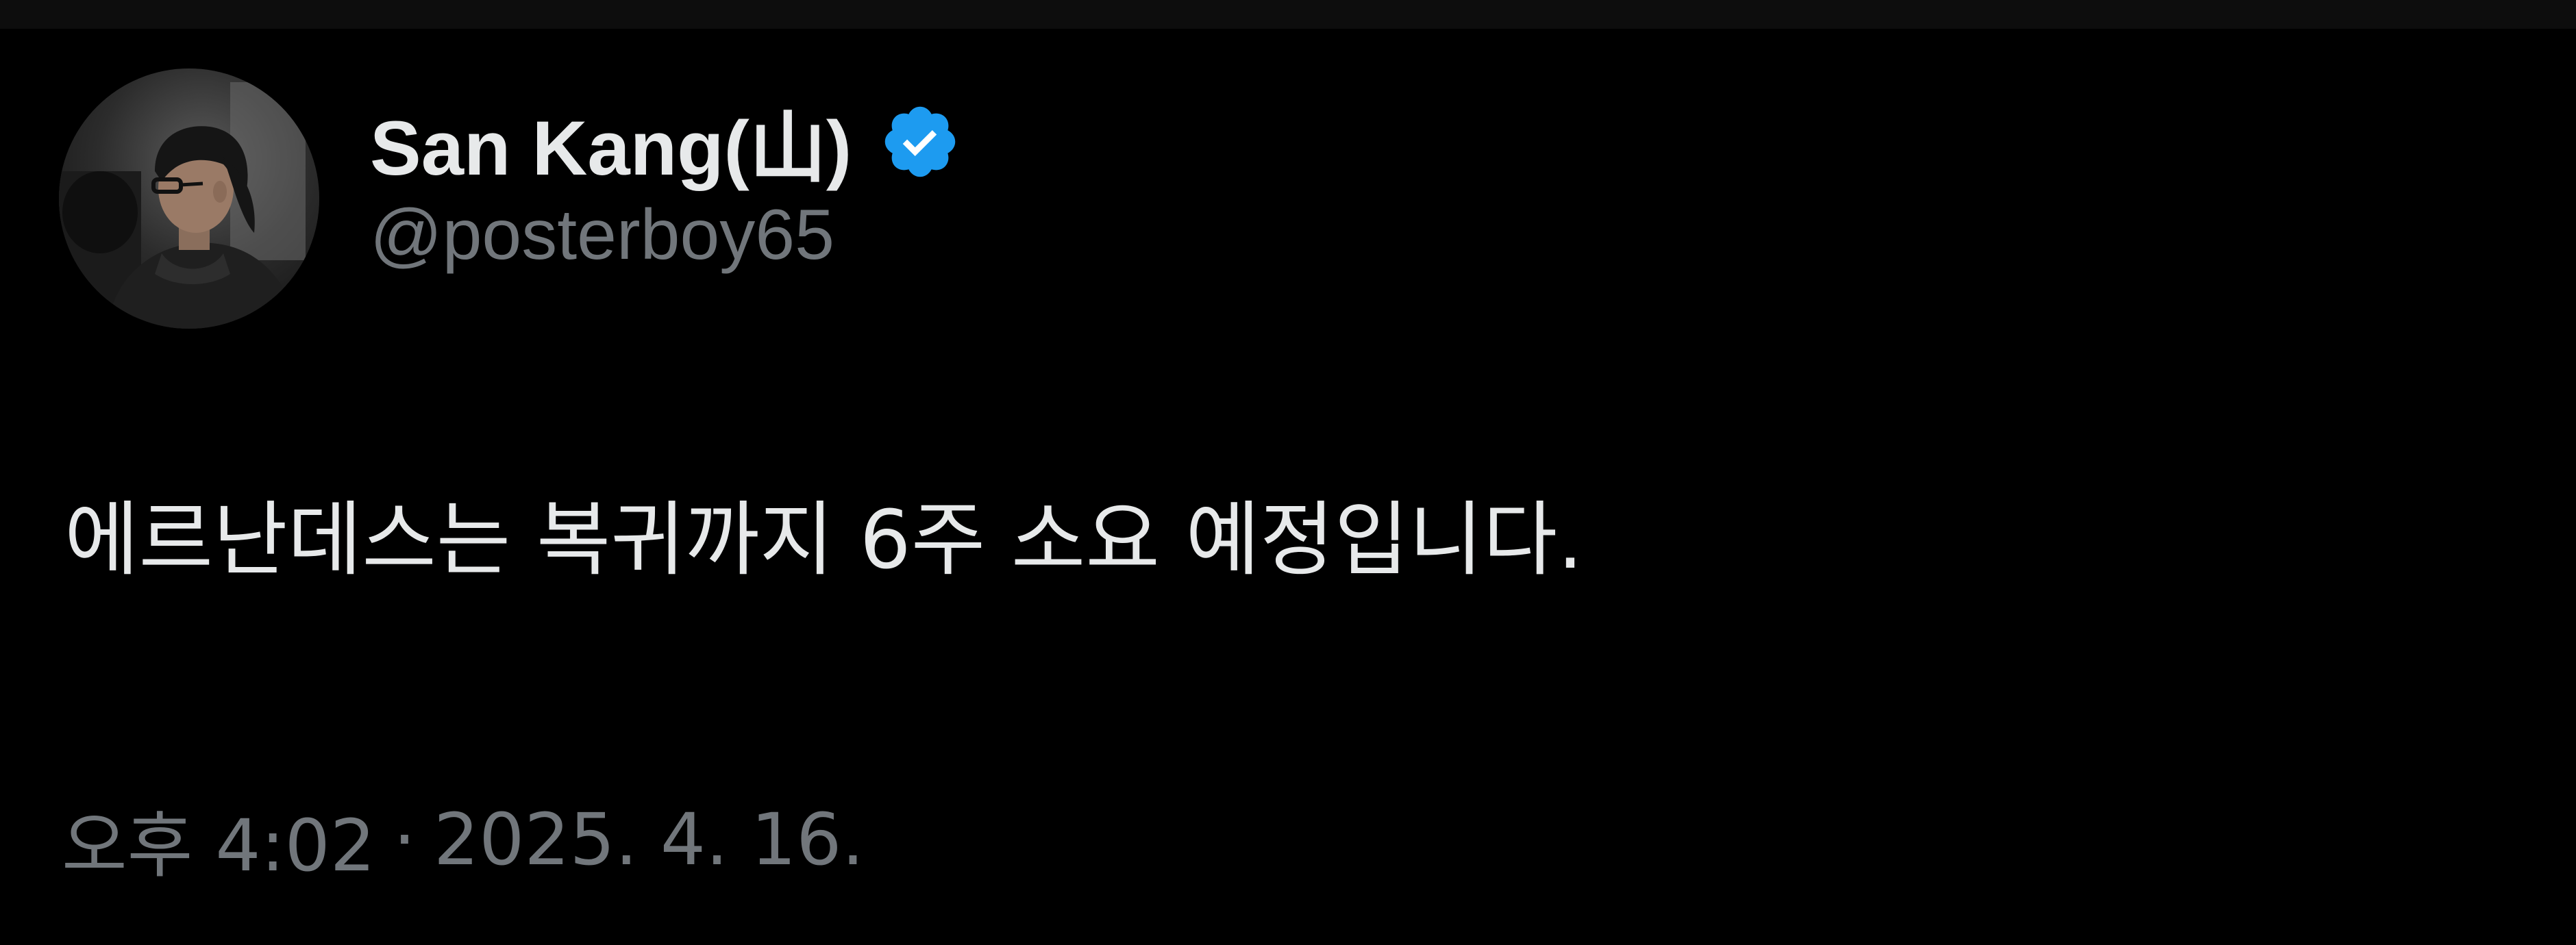 This screenshot has width=2576, height=945. I want to click on profile-photo-icon, so click(189, 198).